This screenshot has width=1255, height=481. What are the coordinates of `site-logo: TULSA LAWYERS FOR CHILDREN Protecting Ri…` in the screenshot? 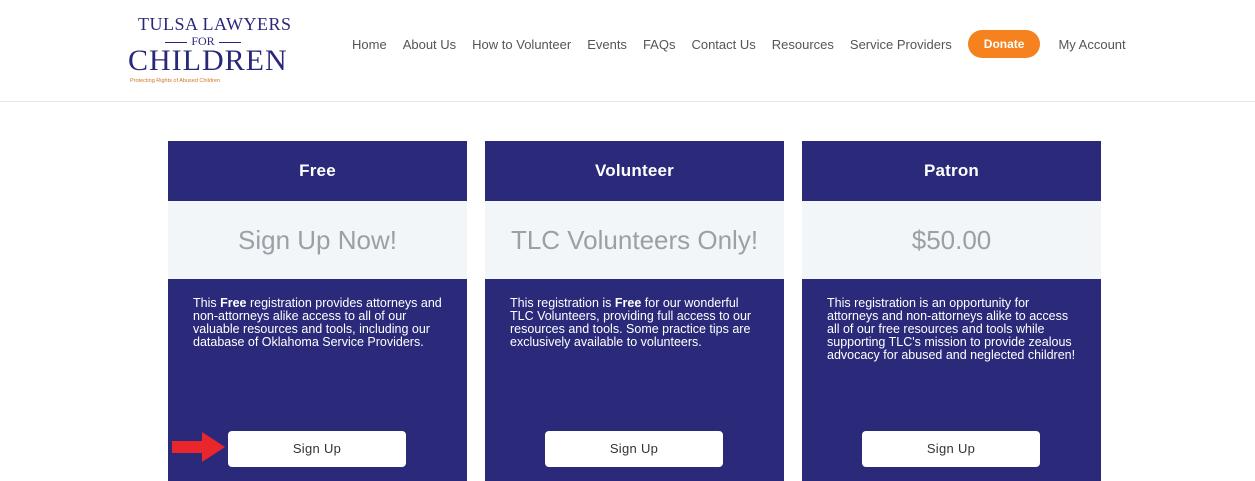 It's located at (209, 48).